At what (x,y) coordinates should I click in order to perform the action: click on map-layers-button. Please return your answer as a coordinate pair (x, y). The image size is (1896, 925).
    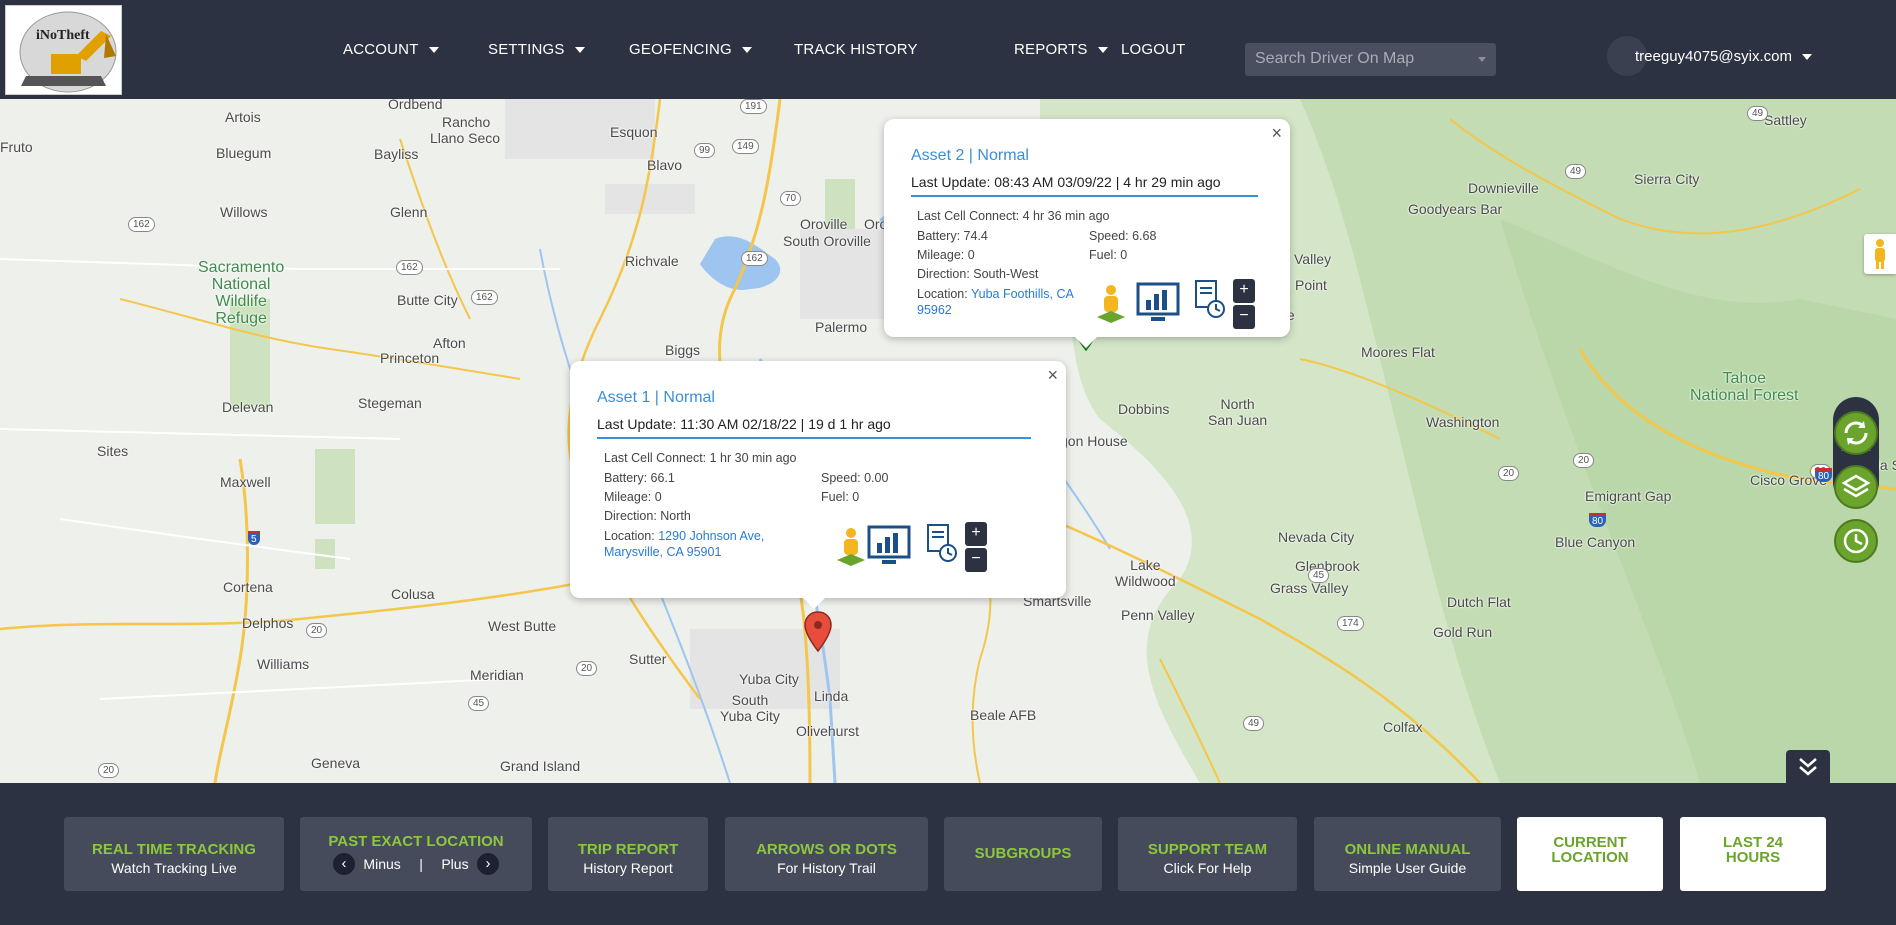
    Looking at the image, I should click on (1856, 487).